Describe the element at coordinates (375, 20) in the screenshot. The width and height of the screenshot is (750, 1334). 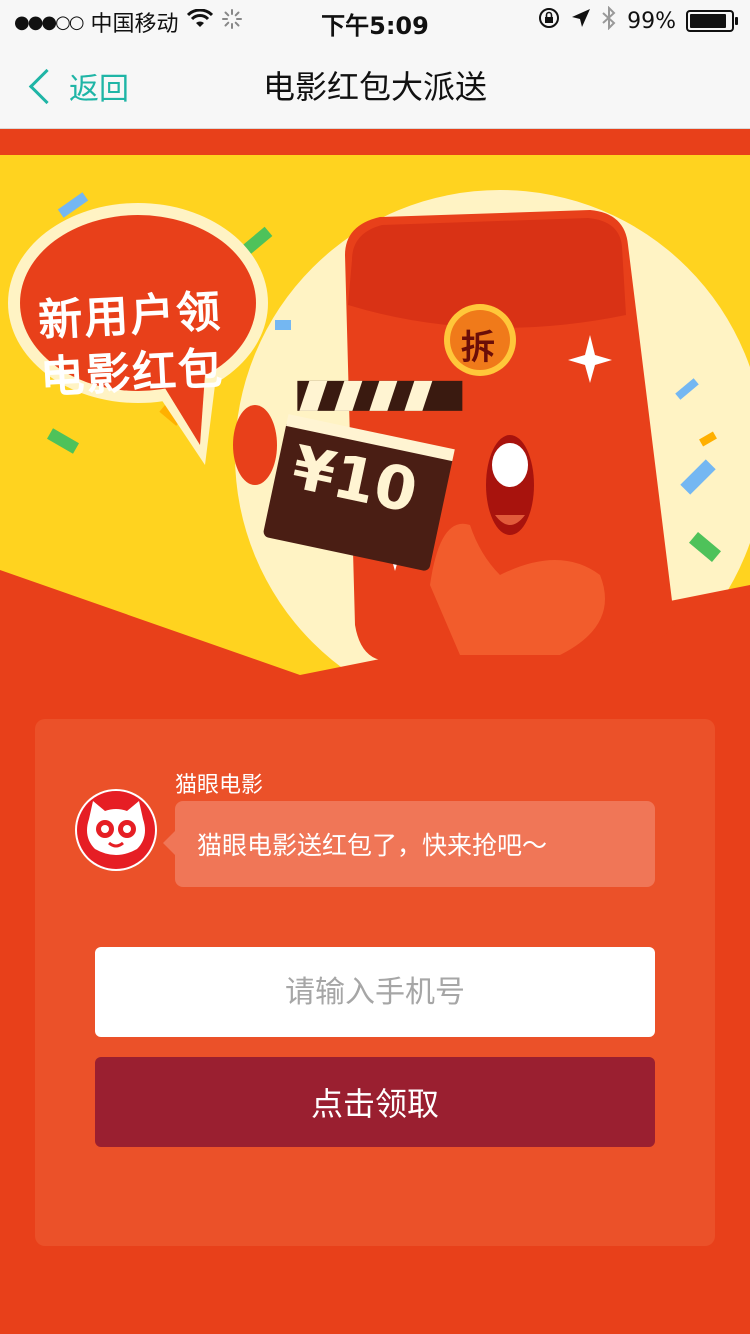
I see `status-bar: ●●●○○ 中国移动 下午5:09 99%` at that location.